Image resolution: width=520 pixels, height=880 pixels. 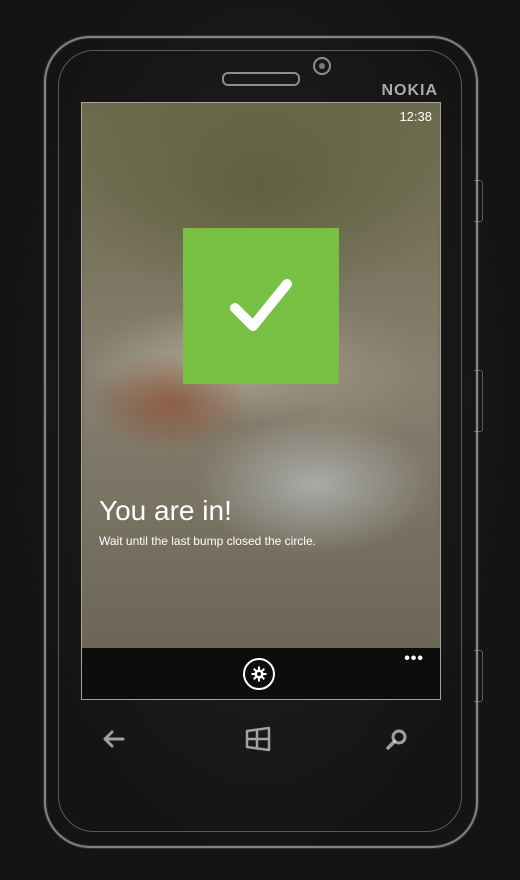 I want to click on more-options-button: •••, so click(x=414, y=659).